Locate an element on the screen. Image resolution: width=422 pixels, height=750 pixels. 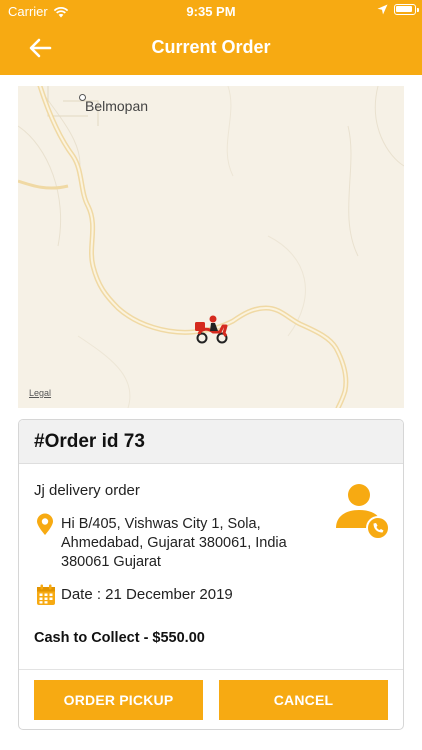
divider is located at coordinates (211, 669).